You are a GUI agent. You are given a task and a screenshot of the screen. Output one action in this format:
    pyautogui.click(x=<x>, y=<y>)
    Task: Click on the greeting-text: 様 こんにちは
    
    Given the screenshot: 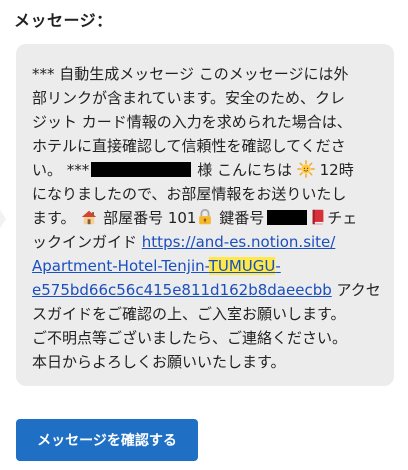 What is the action you would take?
    pyautogui.click(x=245, y=170)
    